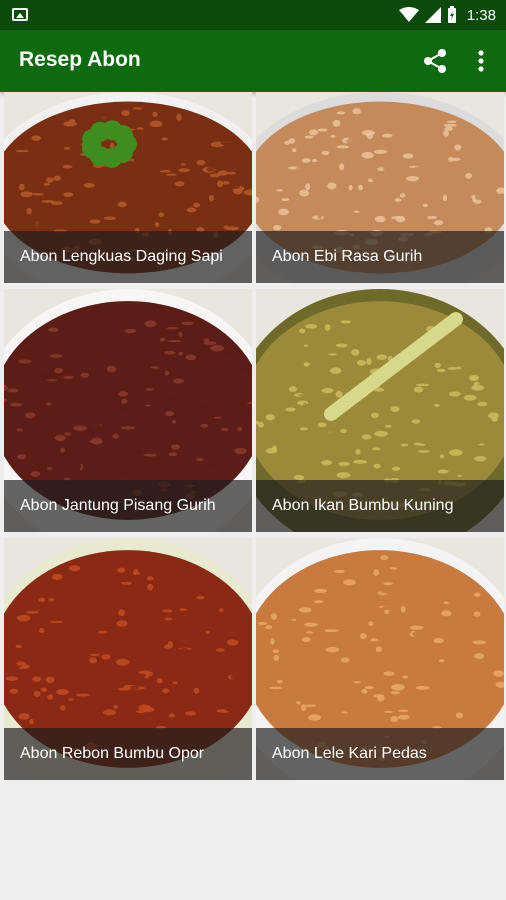  Describe the element at coordinates (80, 59) in the screenshot. I see `page-title: Resep Abon` at that location.